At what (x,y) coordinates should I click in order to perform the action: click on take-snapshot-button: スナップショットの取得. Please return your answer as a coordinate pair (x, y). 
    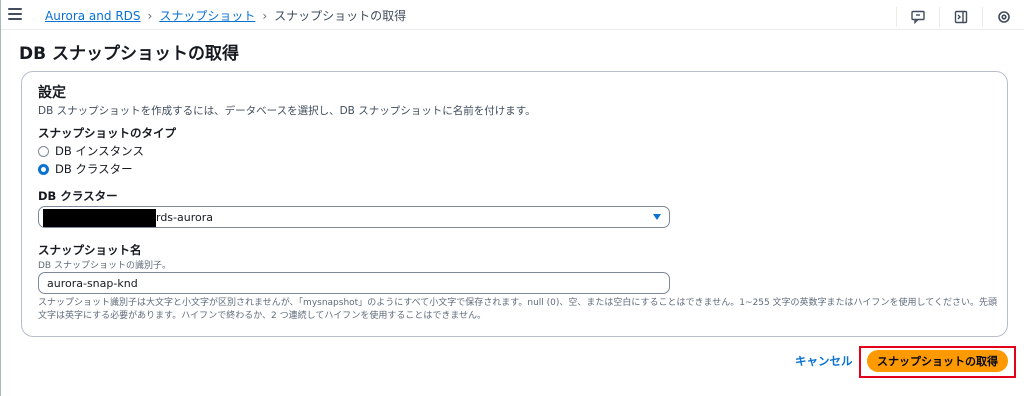
    Looking at the image, I should click on (937, 361).